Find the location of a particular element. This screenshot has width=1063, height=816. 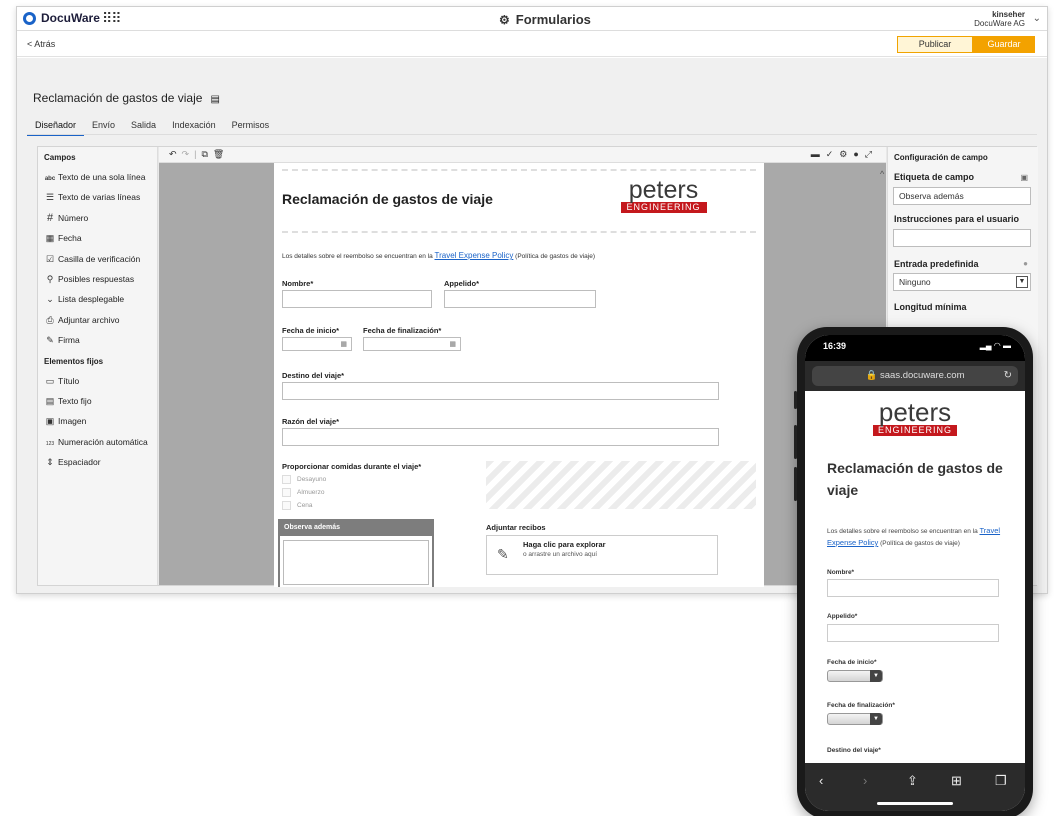

field-label: Lista desplegable is located at coordinates (91, 299).